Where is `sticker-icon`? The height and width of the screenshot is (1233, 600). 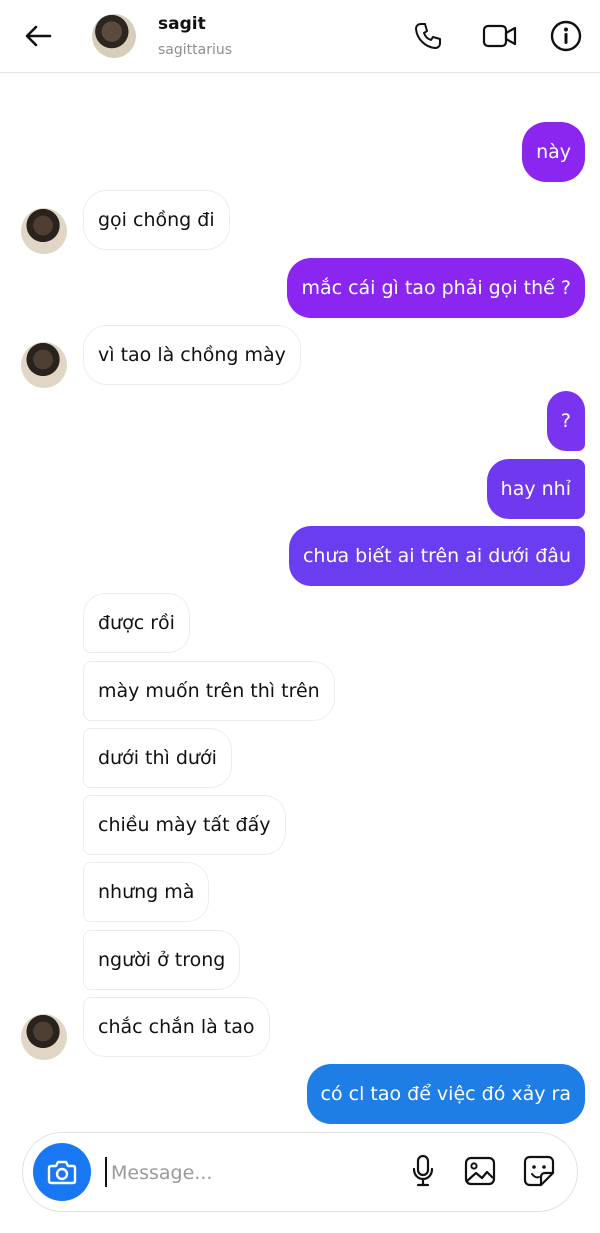 sticker-icon is located at coordinates (539, 1171).